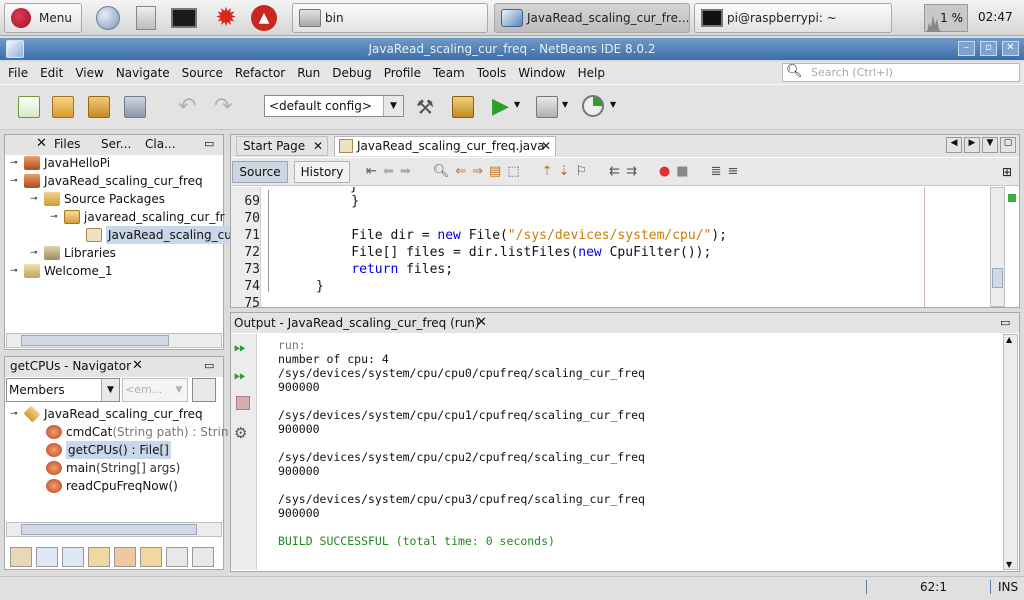 The width and height of the screenshot is (1024, 600). What do you see at coordinates (631, 171) in the screenshot?
I see `shift-right-icon: ⇉` at bounding box center [631, 171].